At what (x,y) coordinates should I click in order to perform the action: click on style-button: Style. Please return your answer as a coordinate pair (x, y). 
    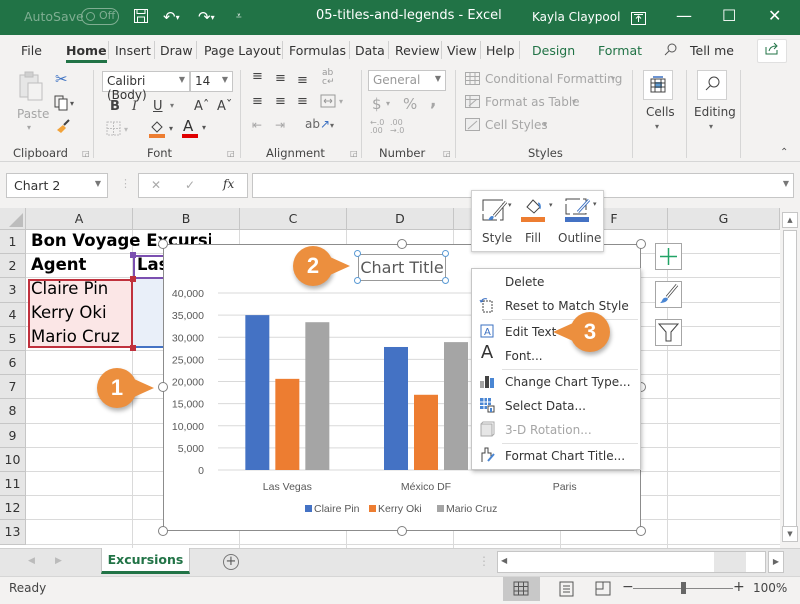
    Looking at the image, I should click on (497, 238).